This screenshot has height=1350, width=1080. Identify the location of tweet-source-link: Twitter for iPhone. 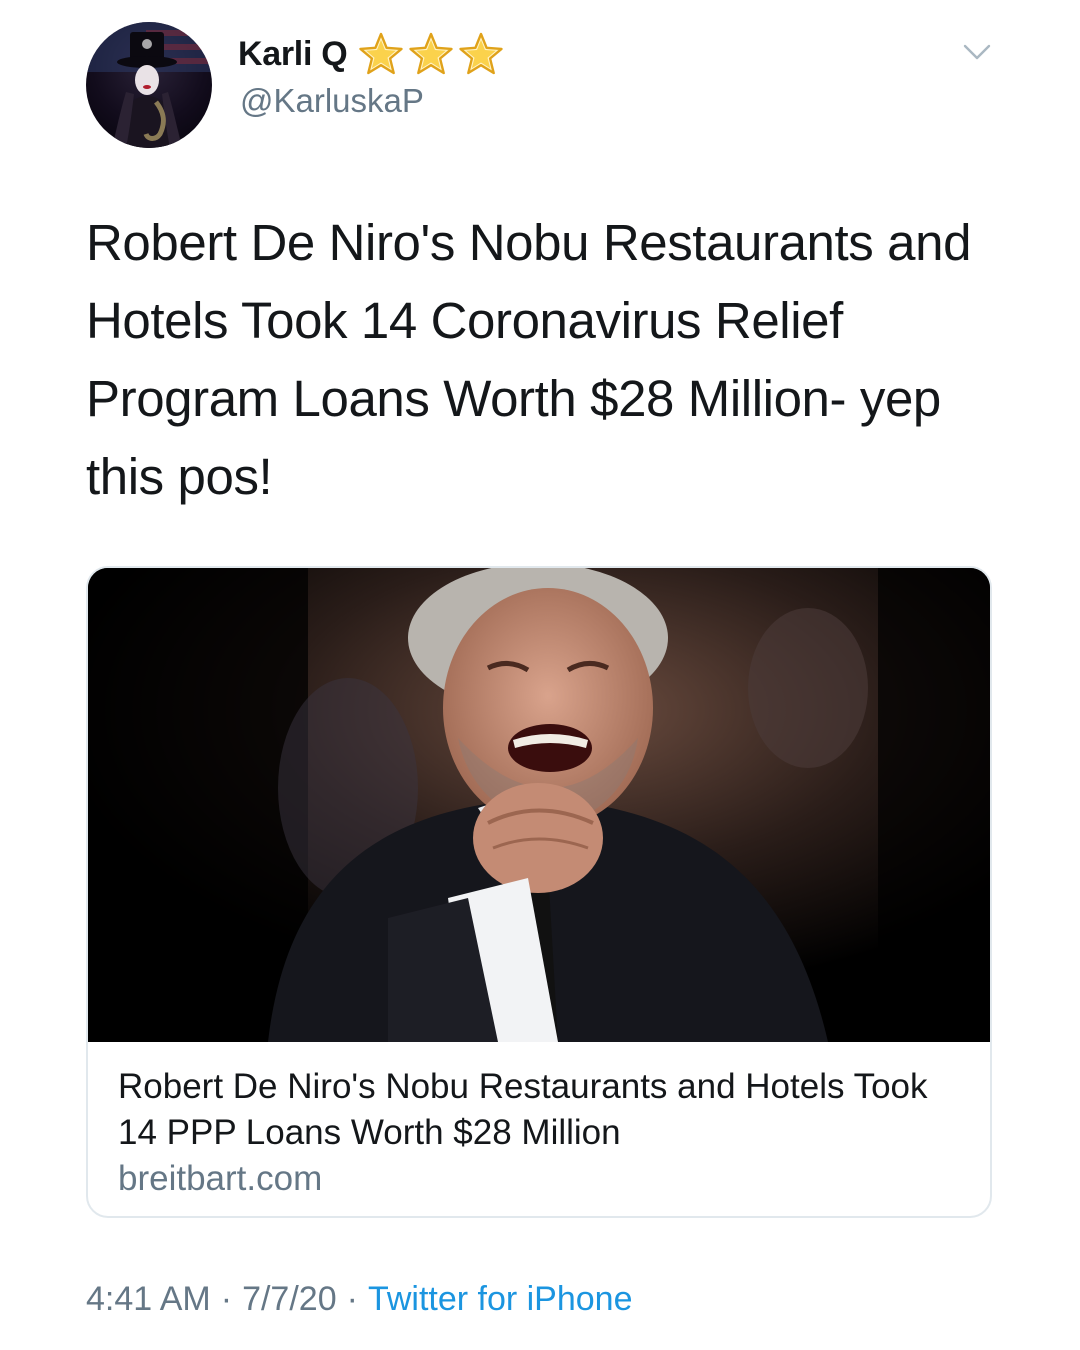
(500, 1299).